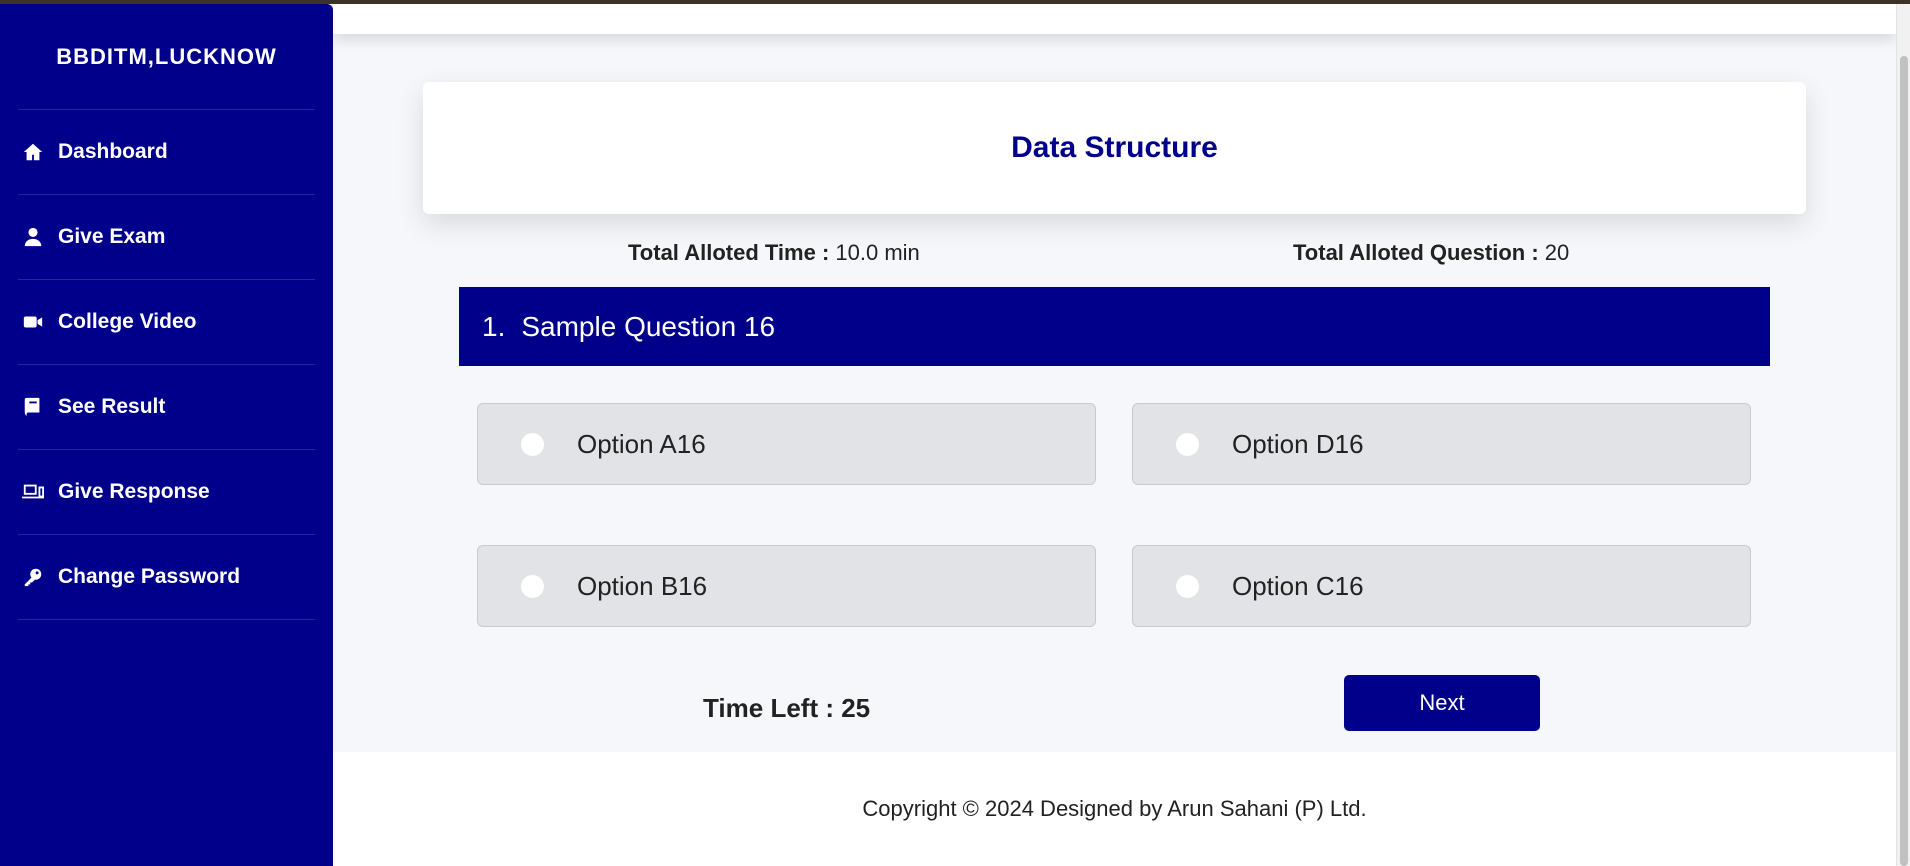 This screenshot has width=1910, height=866. What do you see at coordinates (729, 252) in the screenshot?
I see `total-time-label: Total Alloted Time :` at bounding box center [729, 252].